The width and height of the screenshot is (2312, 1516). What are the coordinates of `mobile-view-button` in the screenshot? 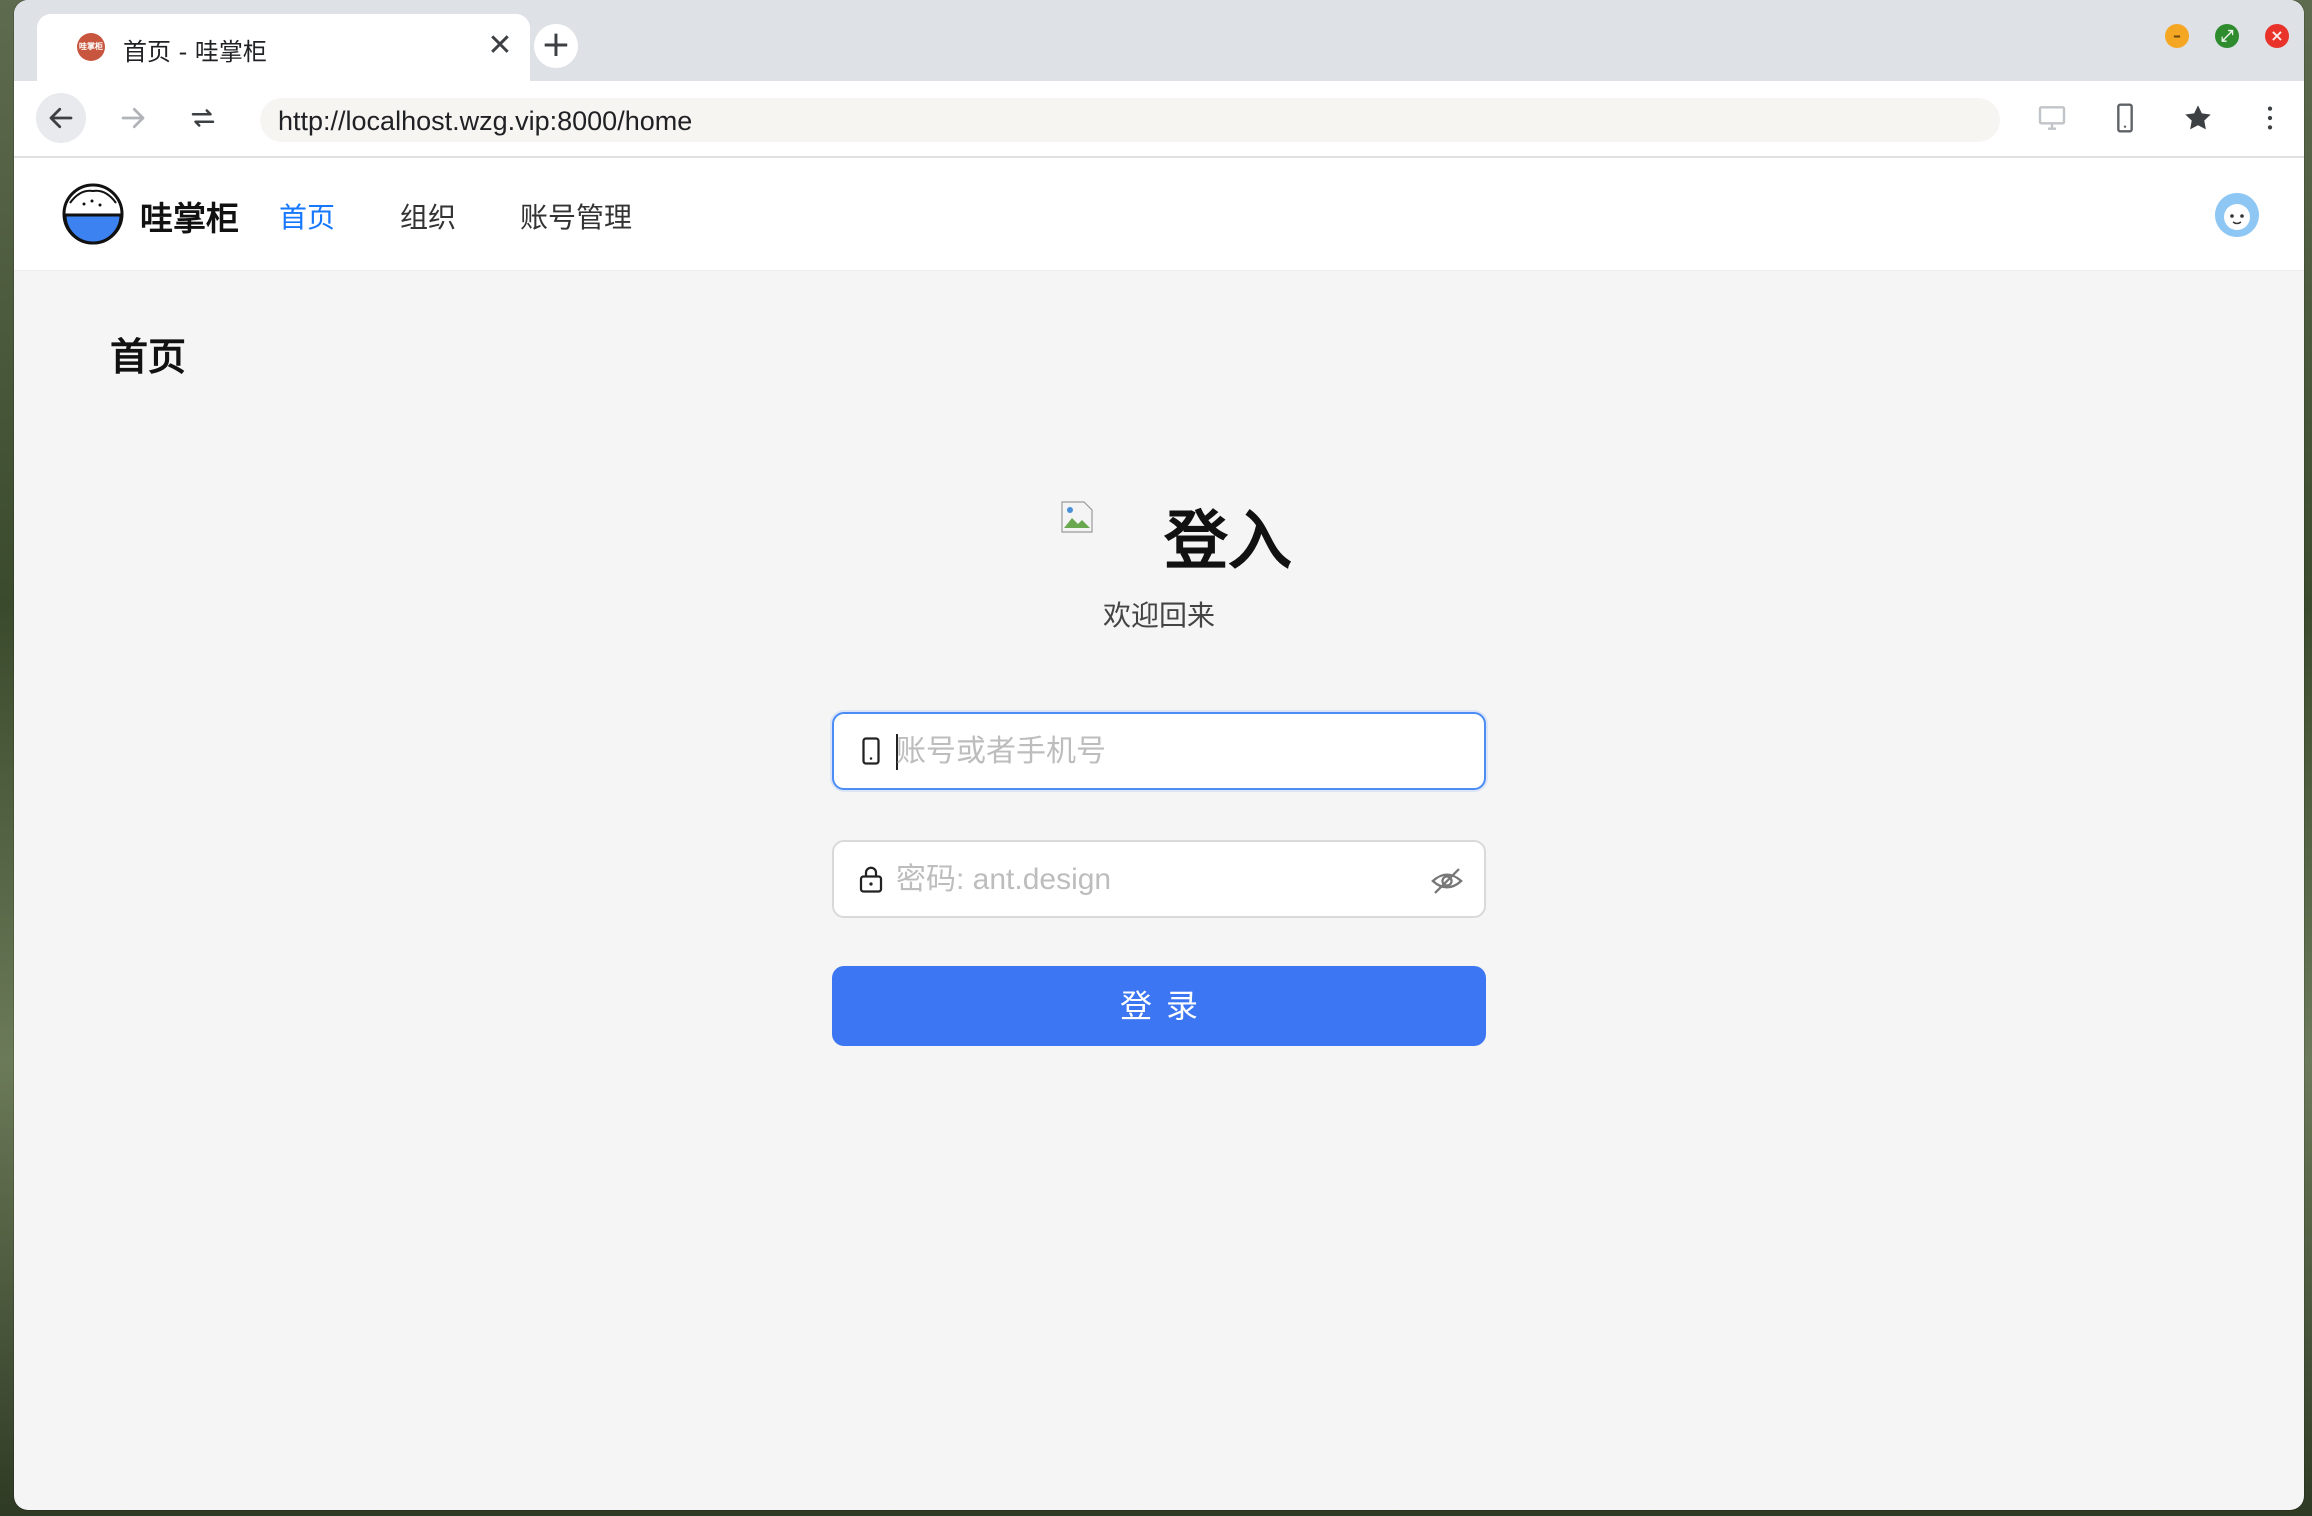 It's located at (2125, 118).